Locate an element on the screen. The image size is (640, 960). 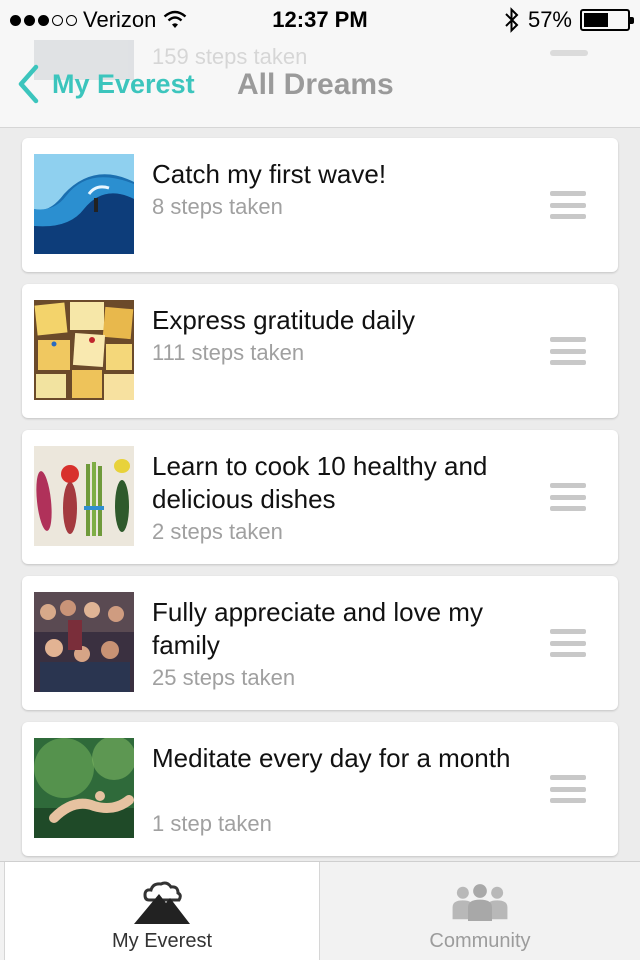
tab-bar: My Everest Community is located at coordinates (320, 910).